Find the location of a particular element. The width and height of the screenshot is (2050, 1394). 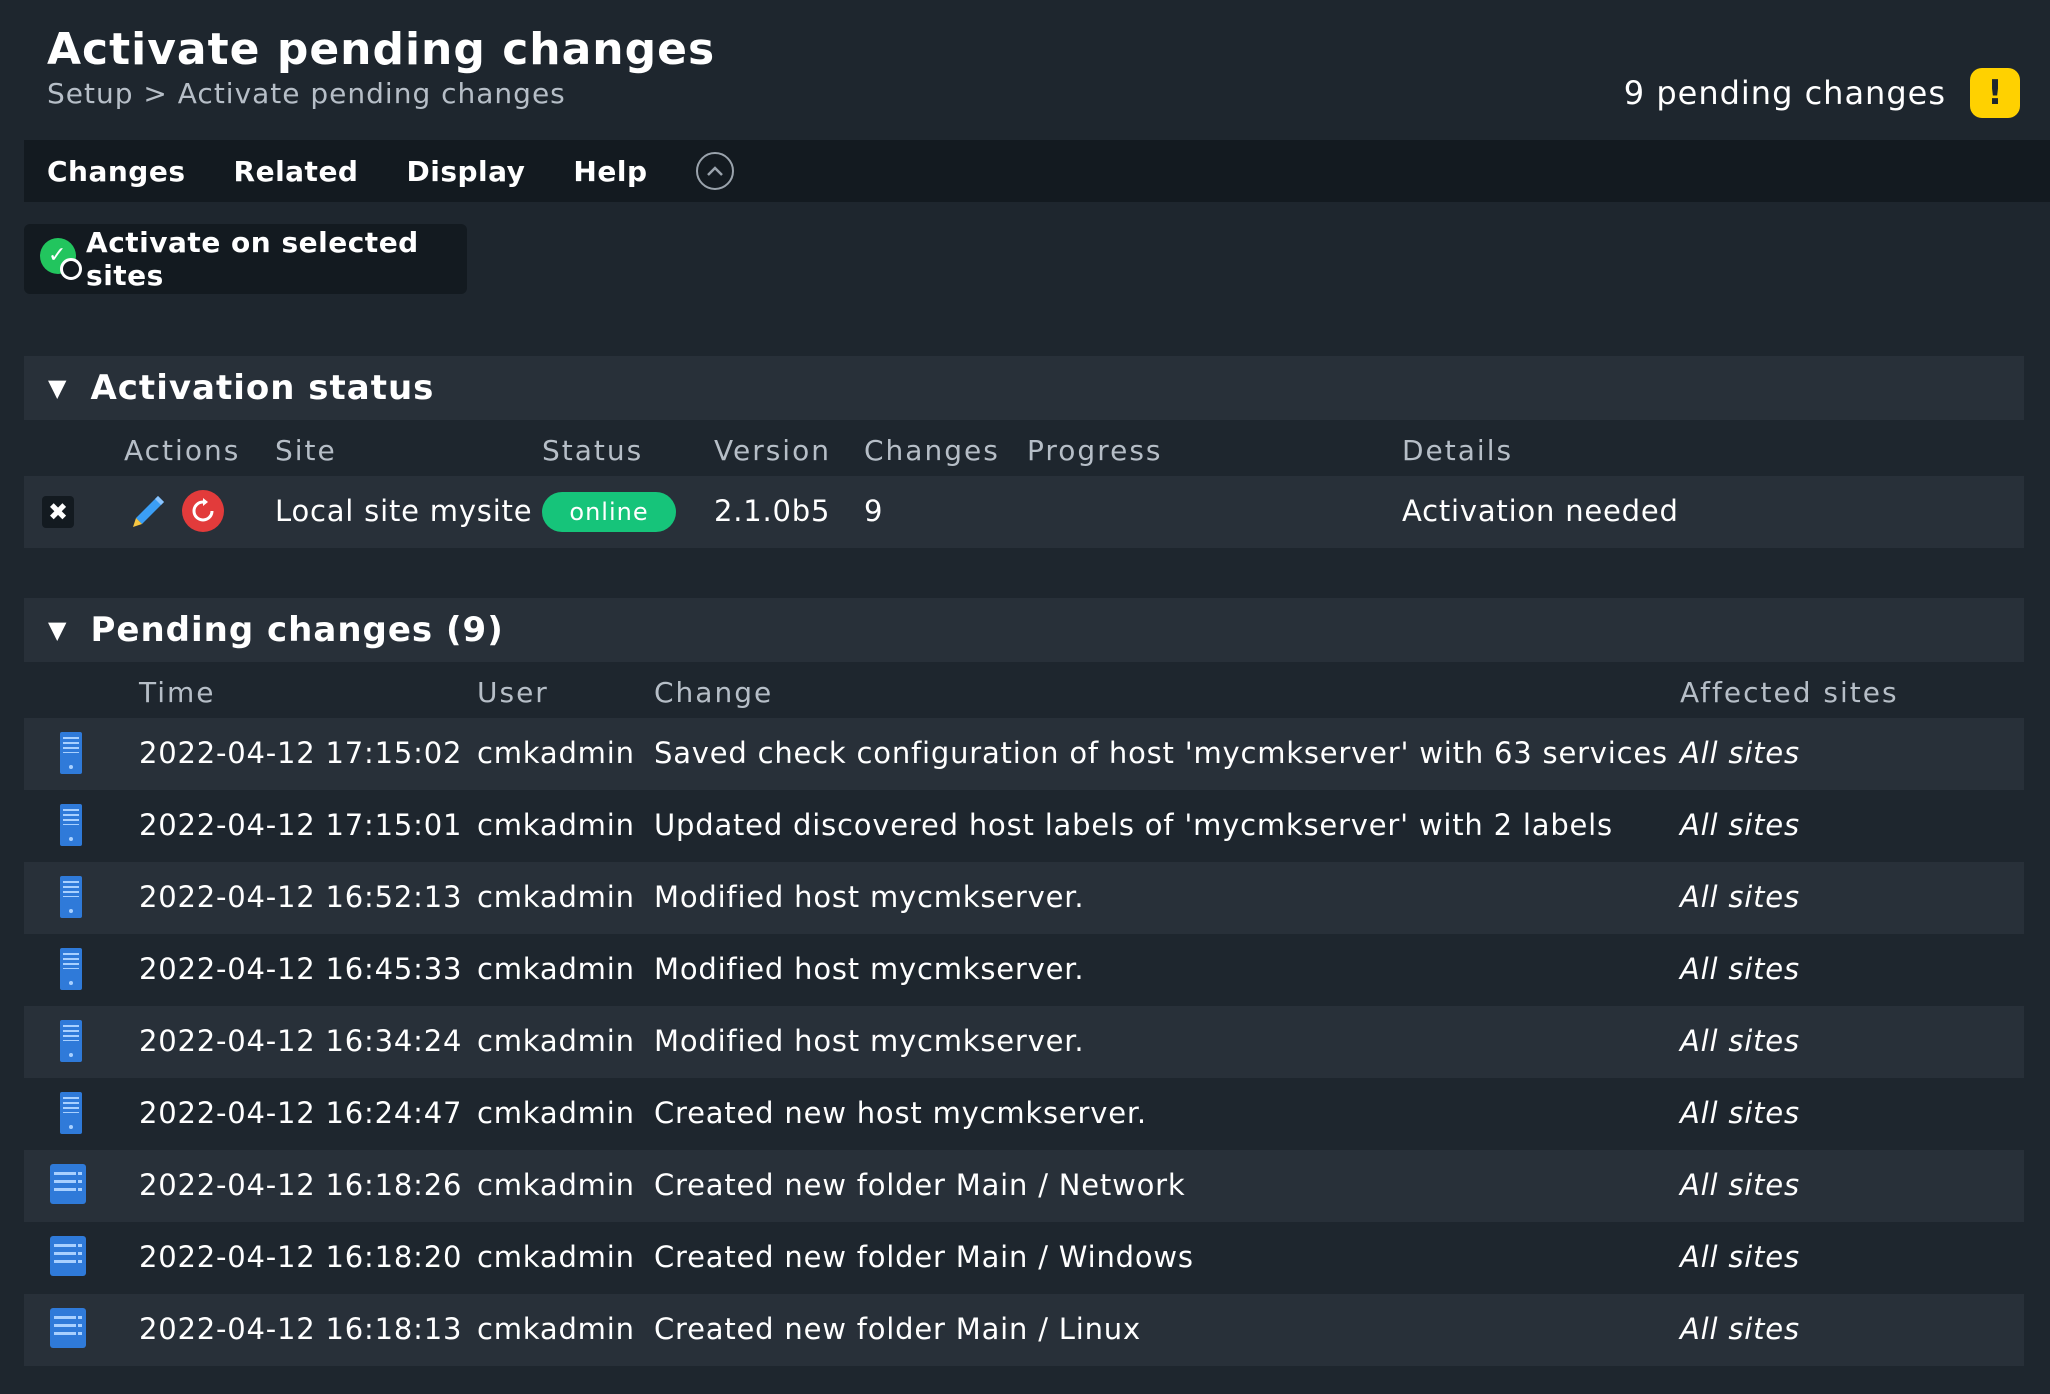

menu-help: Help is located at coordinates (610, 171).